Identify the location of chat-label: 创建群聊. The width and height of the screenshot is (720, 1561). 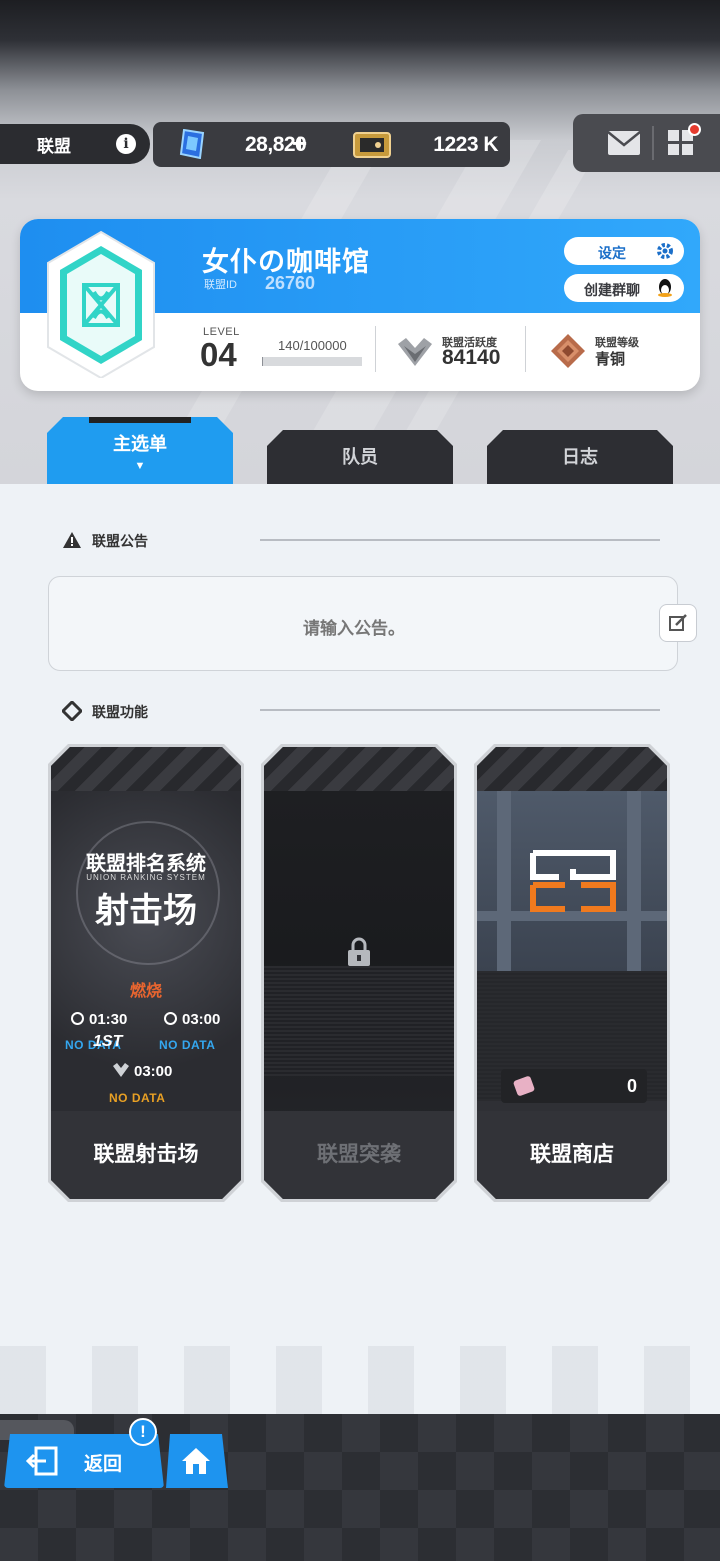
(612, 290).